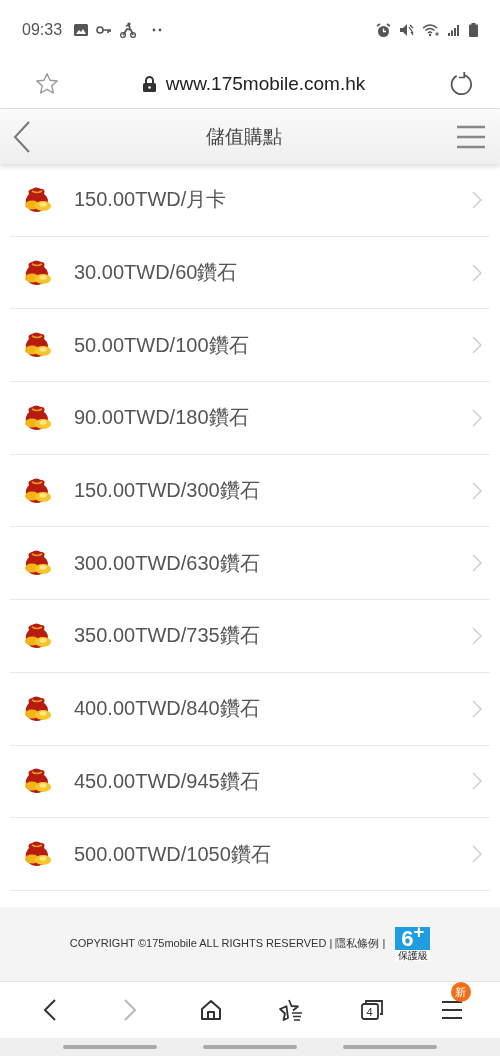 The image size is (500, 1056). What do you see at coordinates (473, 30) in the screenshot?
I see `battery-icon` at bounding box center [473, 30].